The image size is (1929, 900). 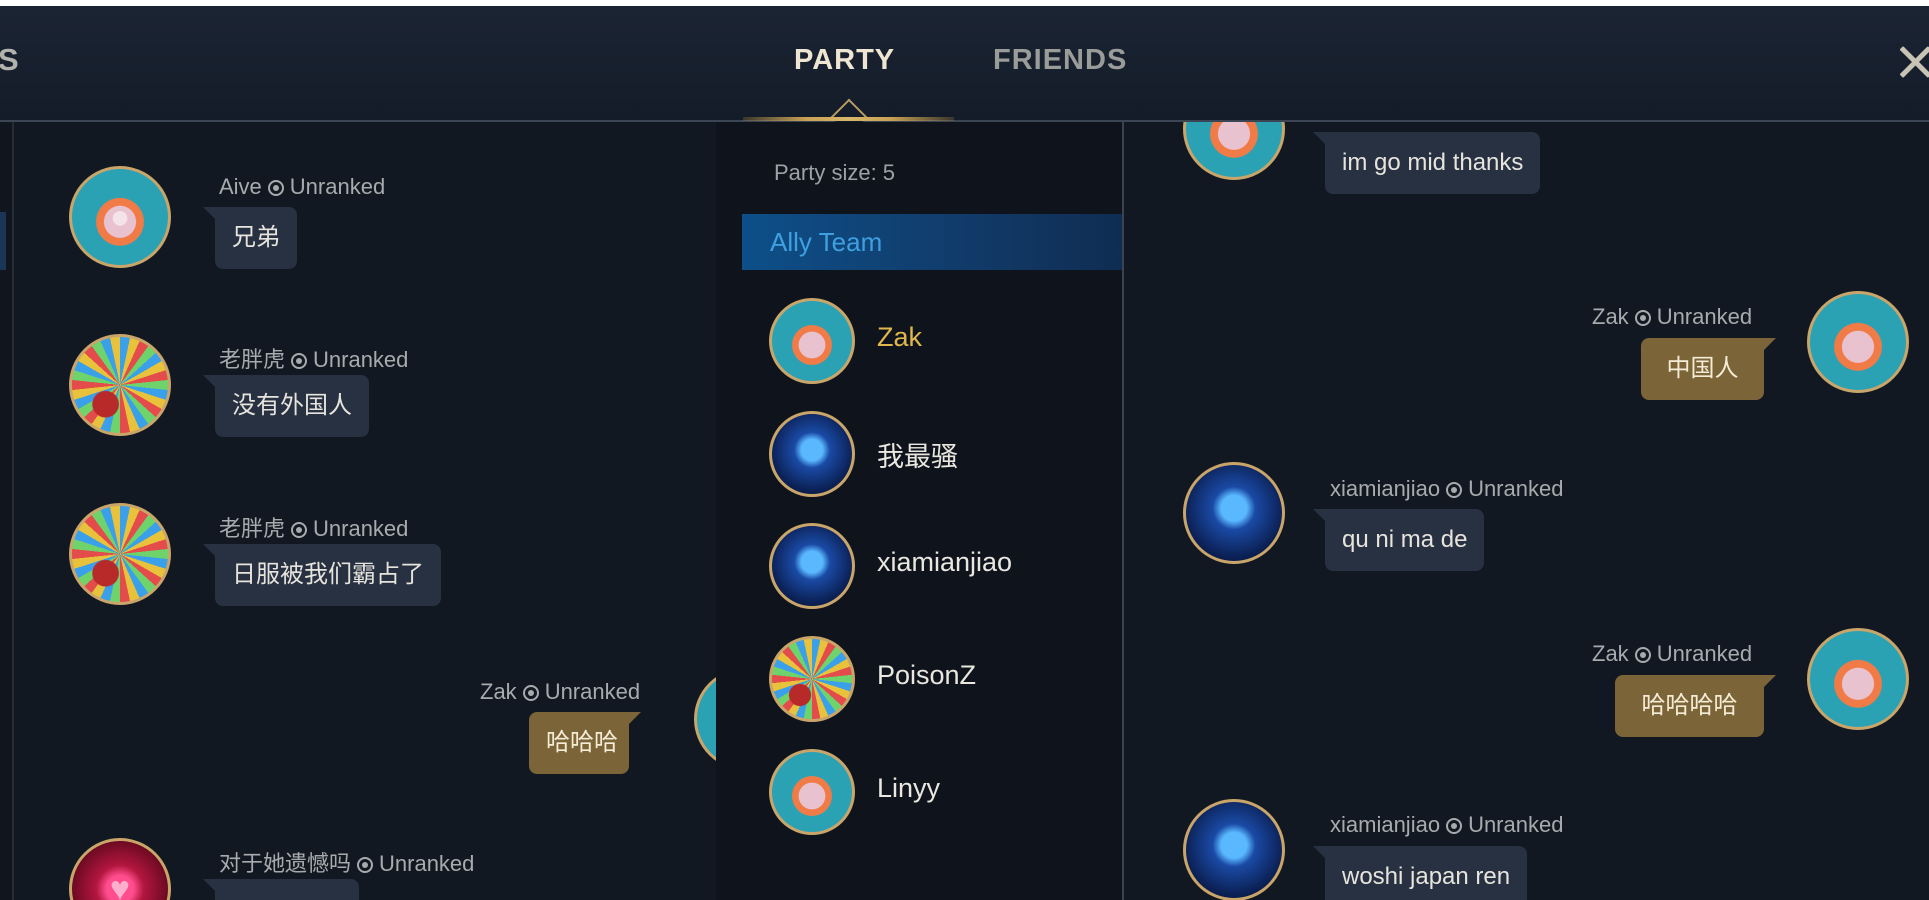 I want to click on active-tab-underline, so click(x=848, y=119).